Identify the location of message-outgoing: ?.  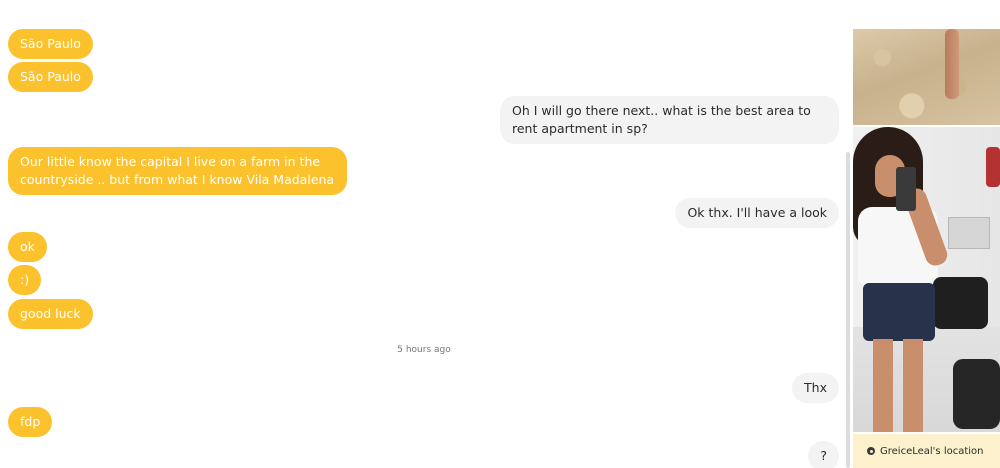
(823, 454).